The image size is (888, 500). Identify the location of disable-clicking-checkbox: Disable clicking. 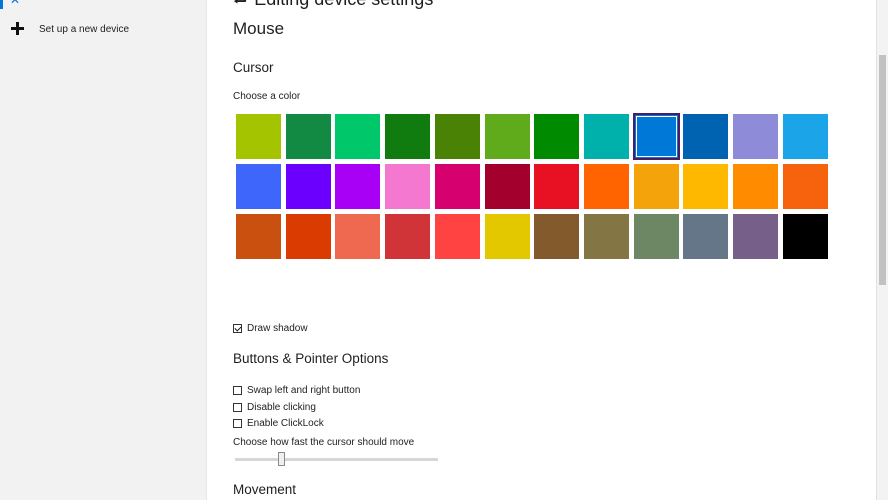
(274, 407).